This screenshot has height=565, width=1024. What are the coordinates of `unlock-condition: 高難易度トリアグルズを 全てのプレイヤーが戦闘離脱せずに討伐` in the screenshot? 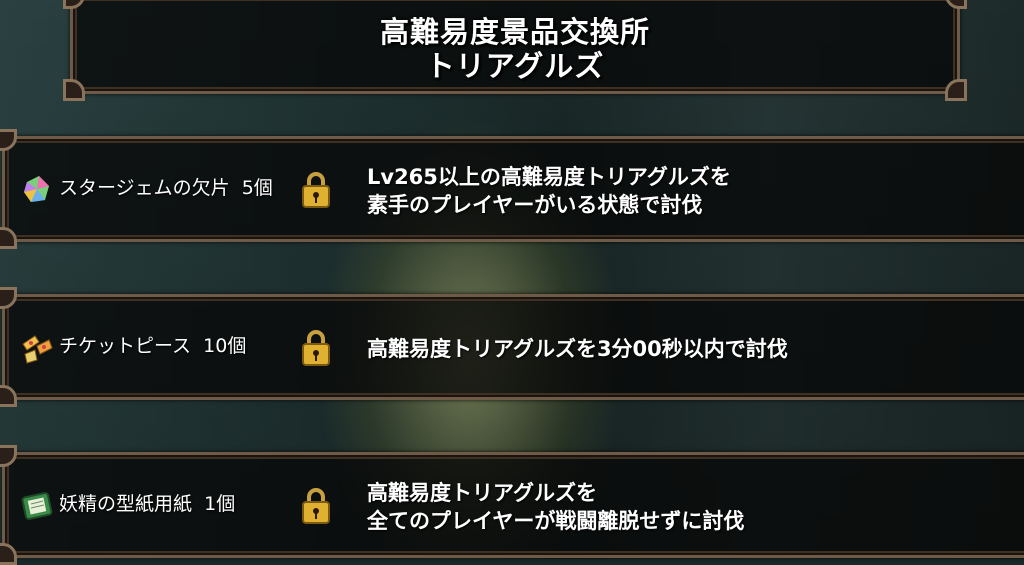 It's located at (556, 507).